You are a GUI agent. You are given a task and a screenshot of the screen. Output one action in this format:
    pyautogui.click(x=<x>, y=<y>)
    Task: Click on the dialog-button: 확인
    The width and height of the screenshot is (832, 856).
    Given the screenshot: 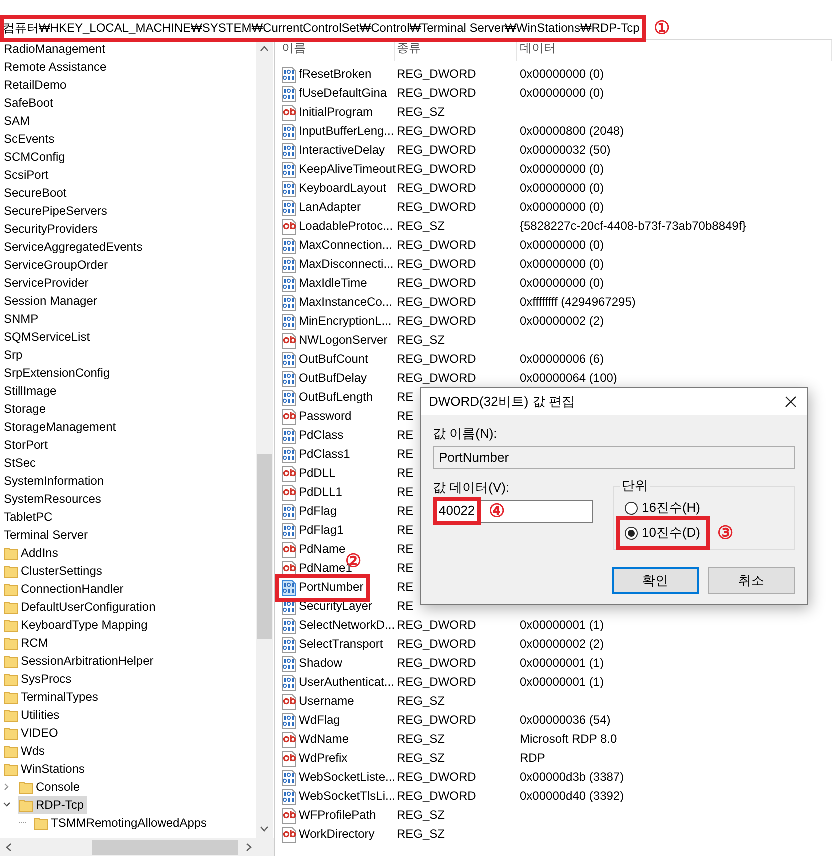 What is the action you would take?
    pyautogui.click(x=655, y=580)
    